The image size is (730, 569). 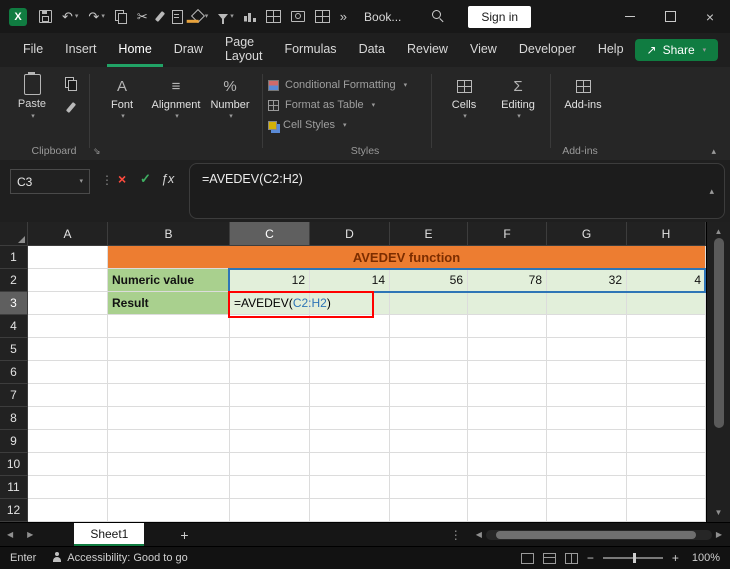 What do you see at coordinates (429, 464) in the screenshot?
I see `cell-E10` at bounding box center [429, 464].